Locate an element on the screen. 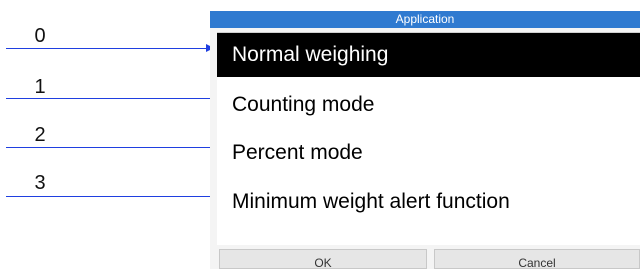 This screenshot has width=640, height=269. callout-number-0: 0 is located at coordinates (40, 36).